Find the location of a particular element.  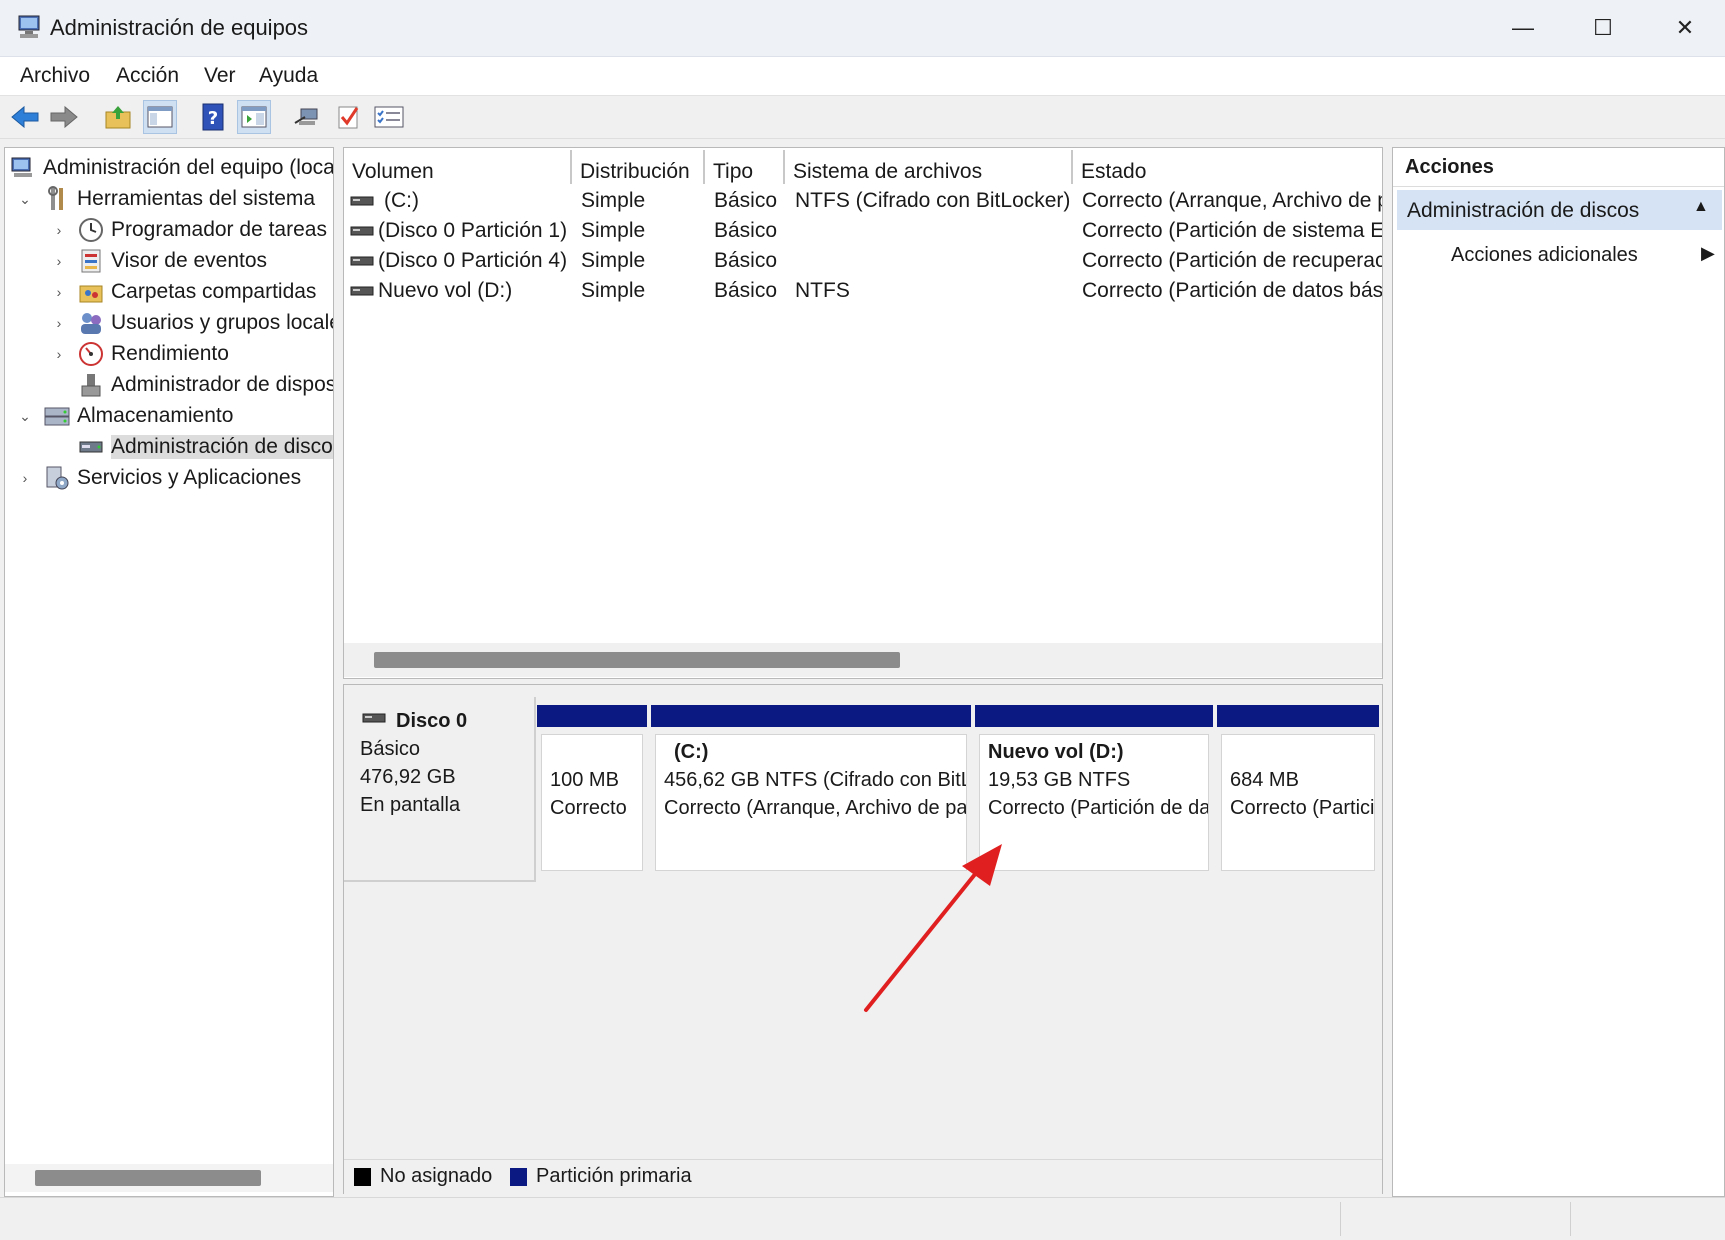

tree-item-label: Visor de eventos is located at coordinates (189, 260).